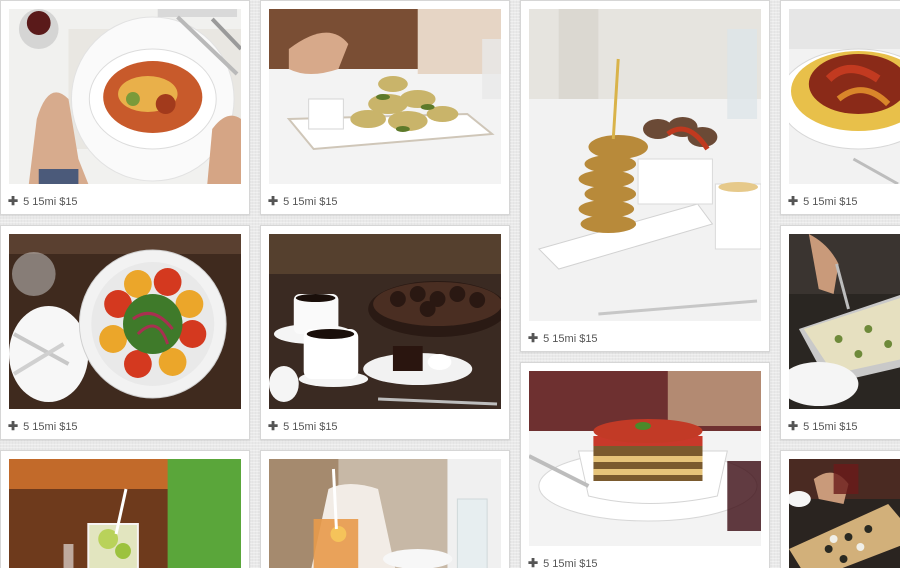  I want to click on pin-card-tomato-salad: ✚ 5 15mi $15, so click(125, 332).